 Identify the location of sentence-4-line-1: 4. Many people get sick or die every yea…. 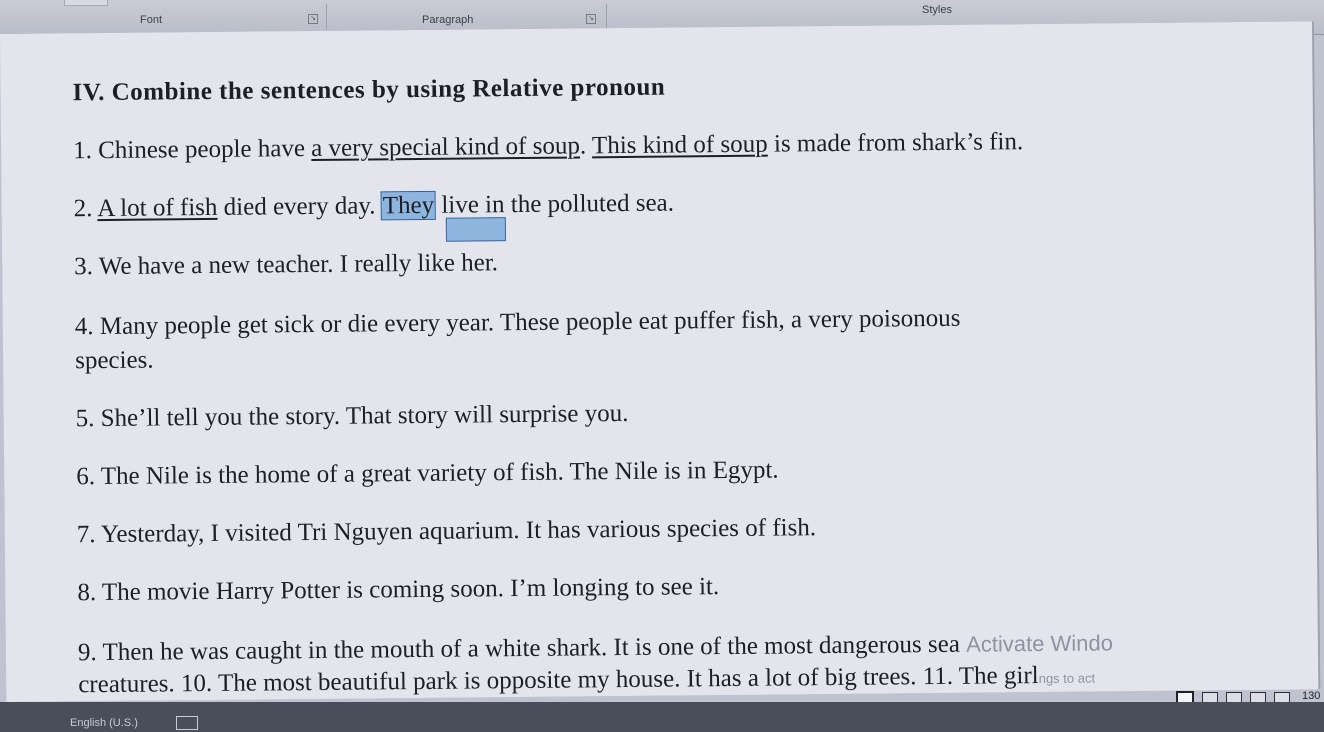
(517, 322).